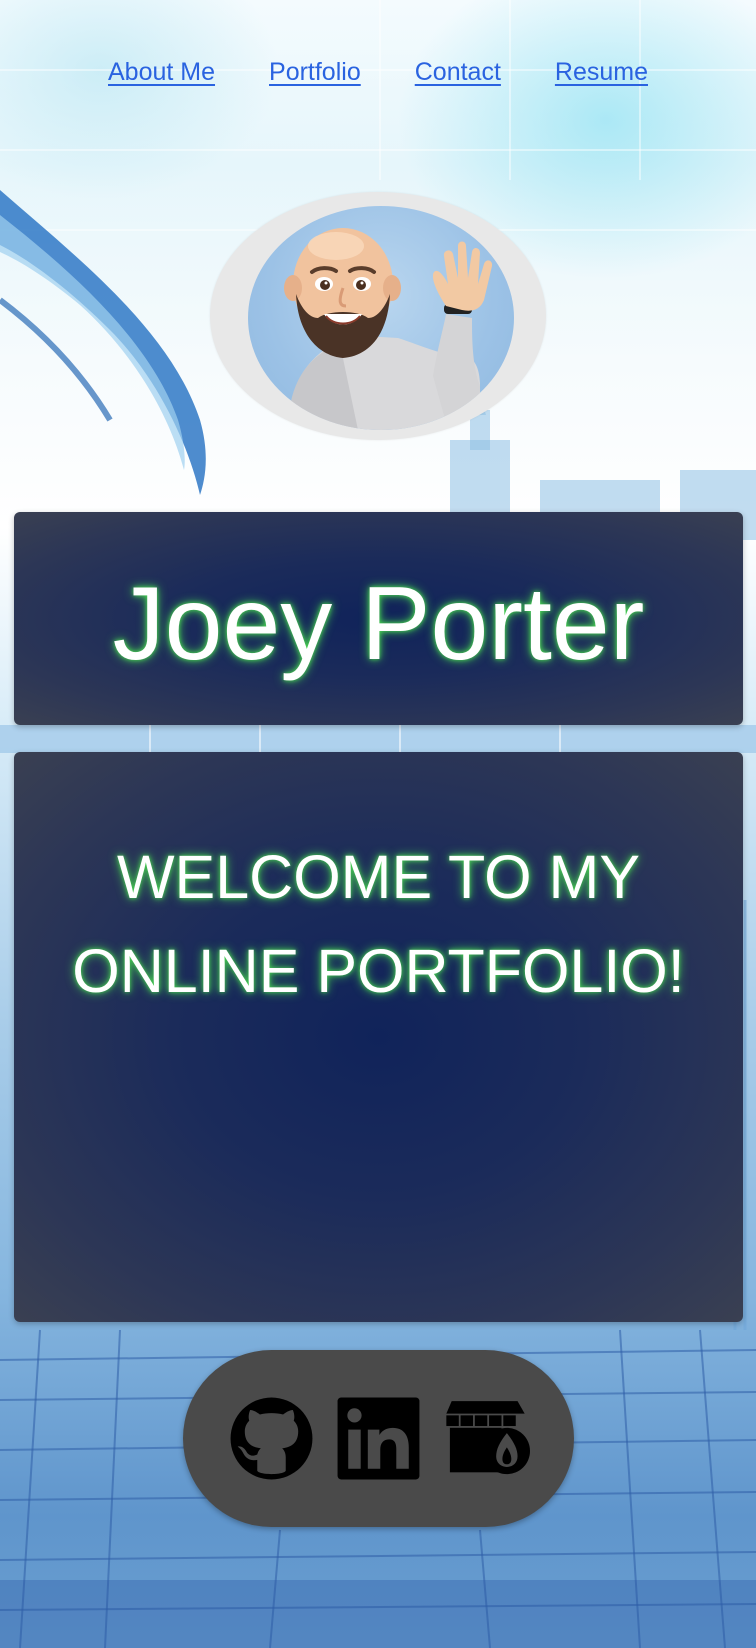  I want to click on welcome-heading: WELCOME TO MY ONLINE PORTFOLIO!, so click(378, 924).